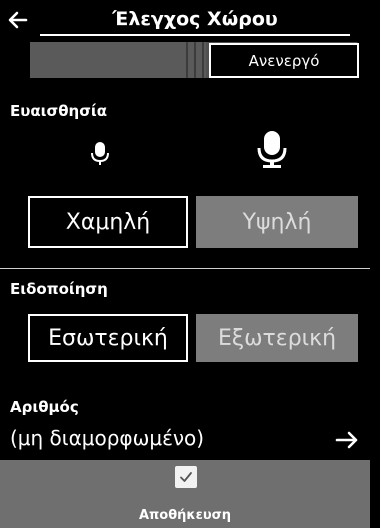  I want to click on notification-external-label: Εξωτερική, so click(277, 338).